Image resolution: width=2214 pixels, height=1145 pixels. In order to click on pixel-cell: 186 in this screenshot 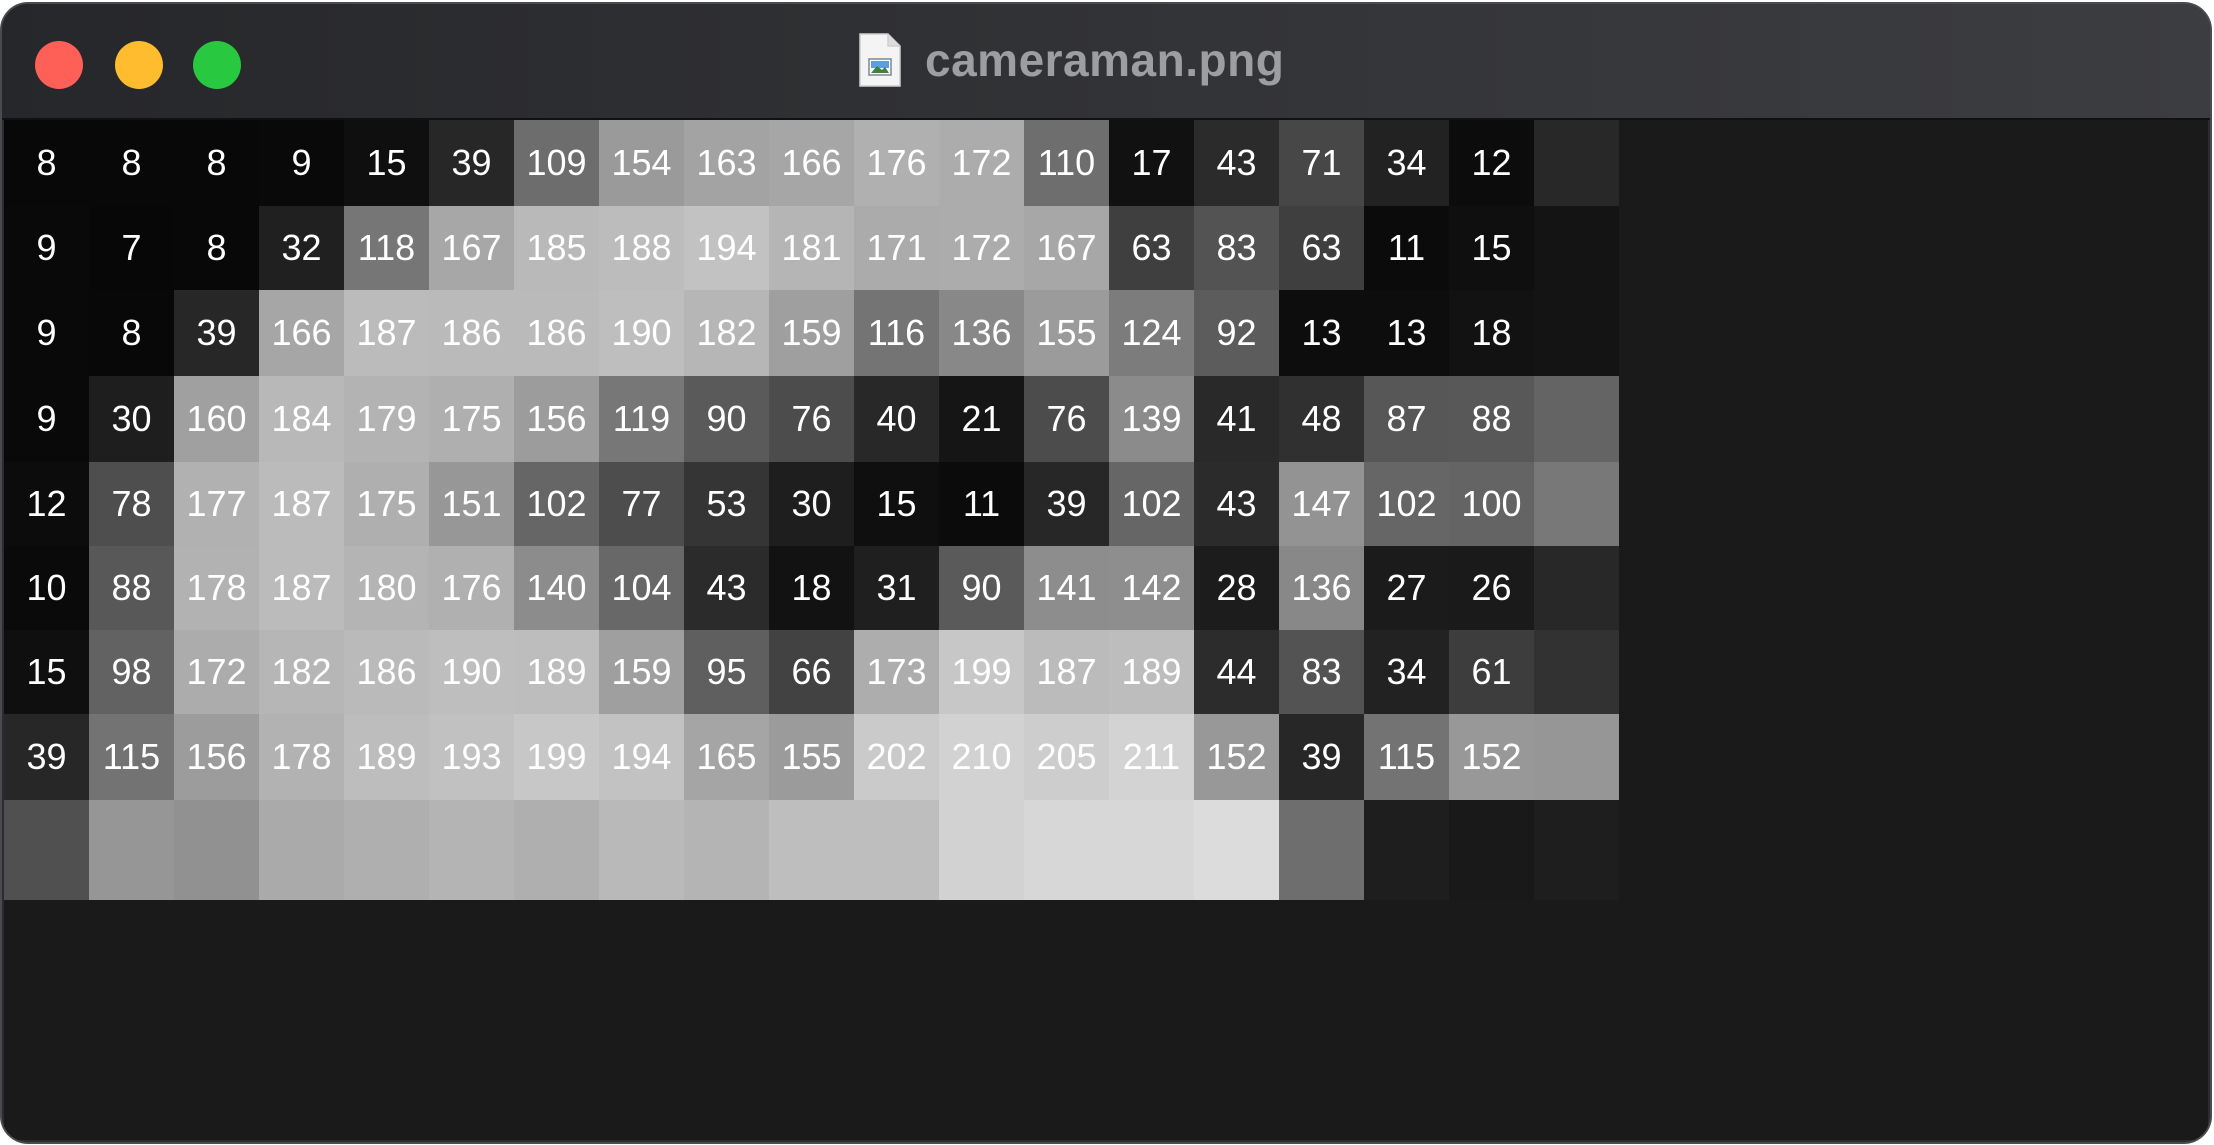, I will do `click(471, 333)`.